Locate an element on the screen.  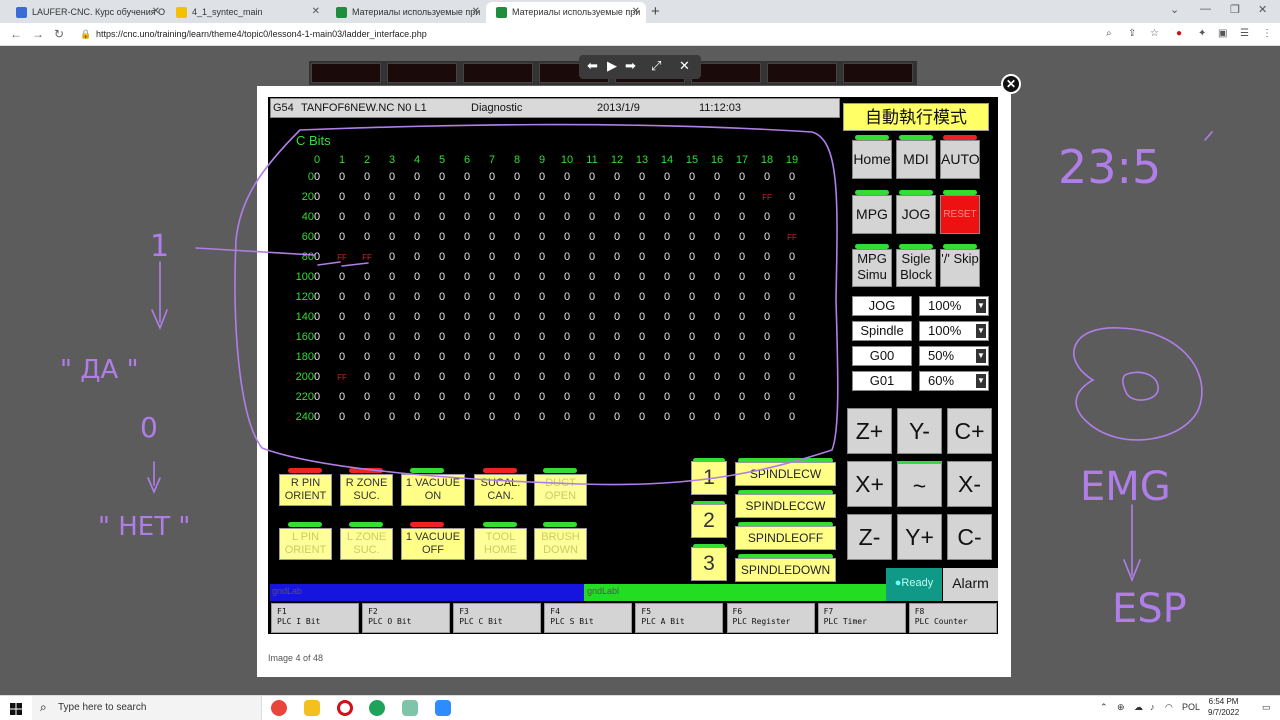
function-button: DUCT OPEN is located at coordinates (560, 490).